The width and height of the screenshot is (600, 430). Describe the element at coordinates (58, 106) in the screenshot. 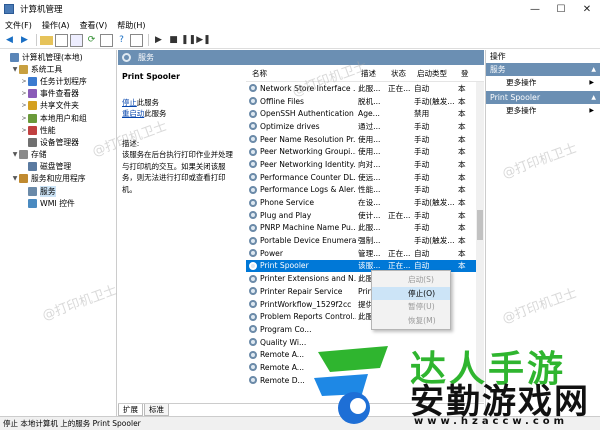

I see `tree-item: > 共享文件夹` at that location.